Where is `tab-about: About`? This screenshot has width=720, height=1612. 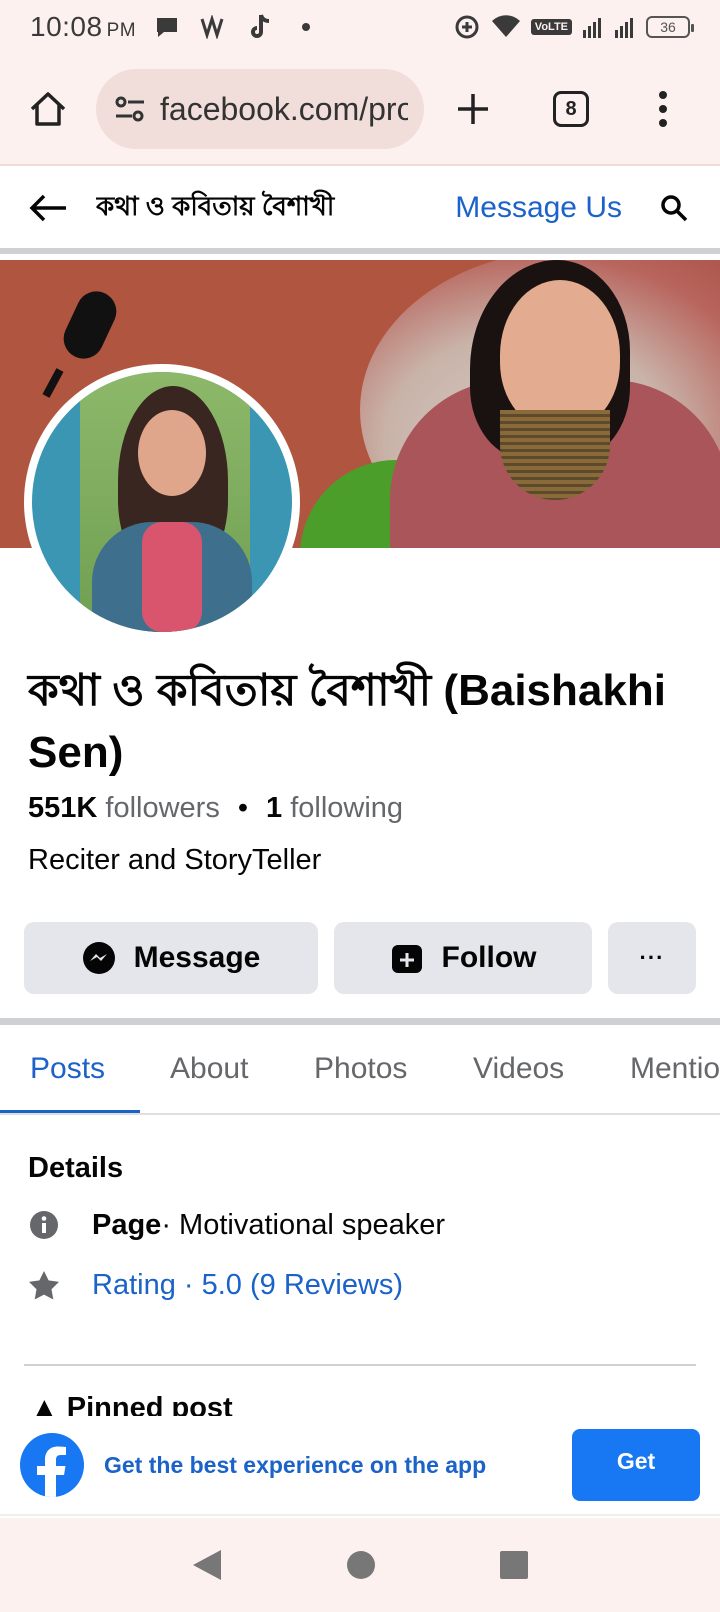
tab-about: About is located at coordinates (209, 1069).